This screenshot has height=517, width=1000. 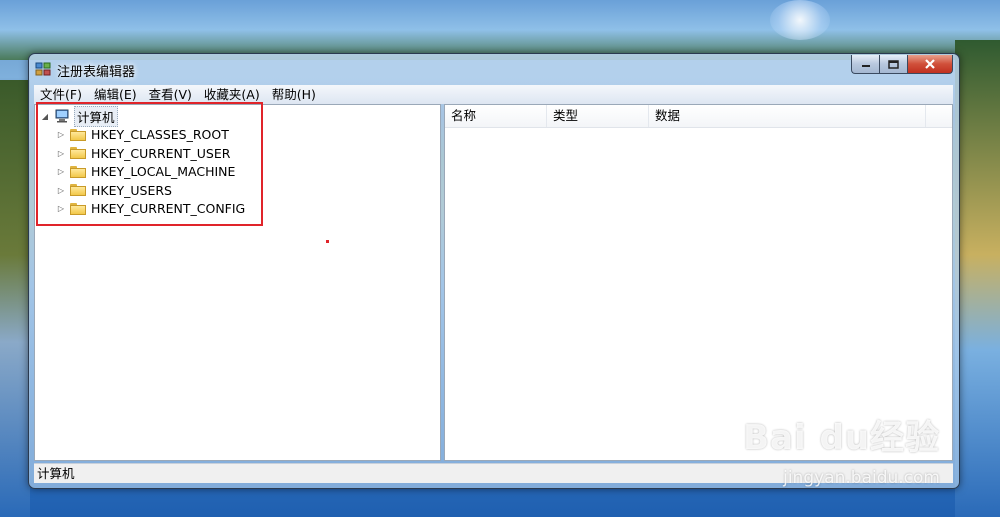 I want to click on desktop-wallpaper-top, so click(x=500, y=30).